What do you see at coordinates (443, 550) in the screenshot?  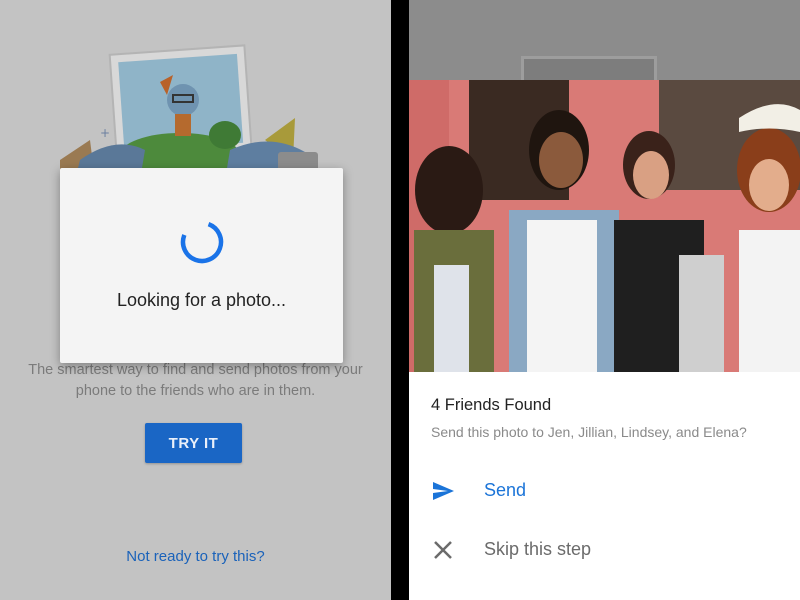 I see `close-icon` at bounding box center [443, 550].